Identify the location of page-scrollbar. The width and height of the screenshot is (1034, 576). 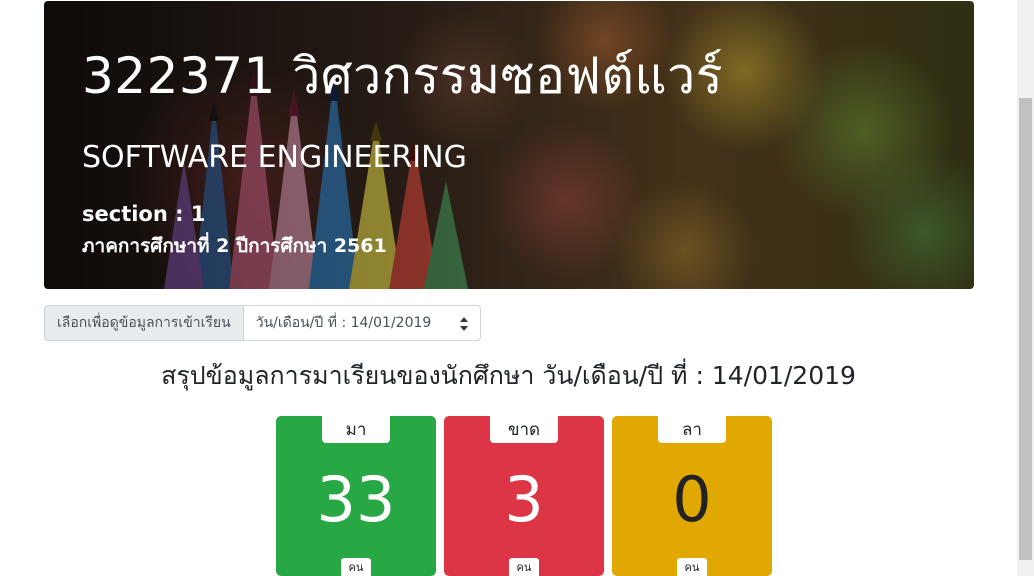
(1025, 288).